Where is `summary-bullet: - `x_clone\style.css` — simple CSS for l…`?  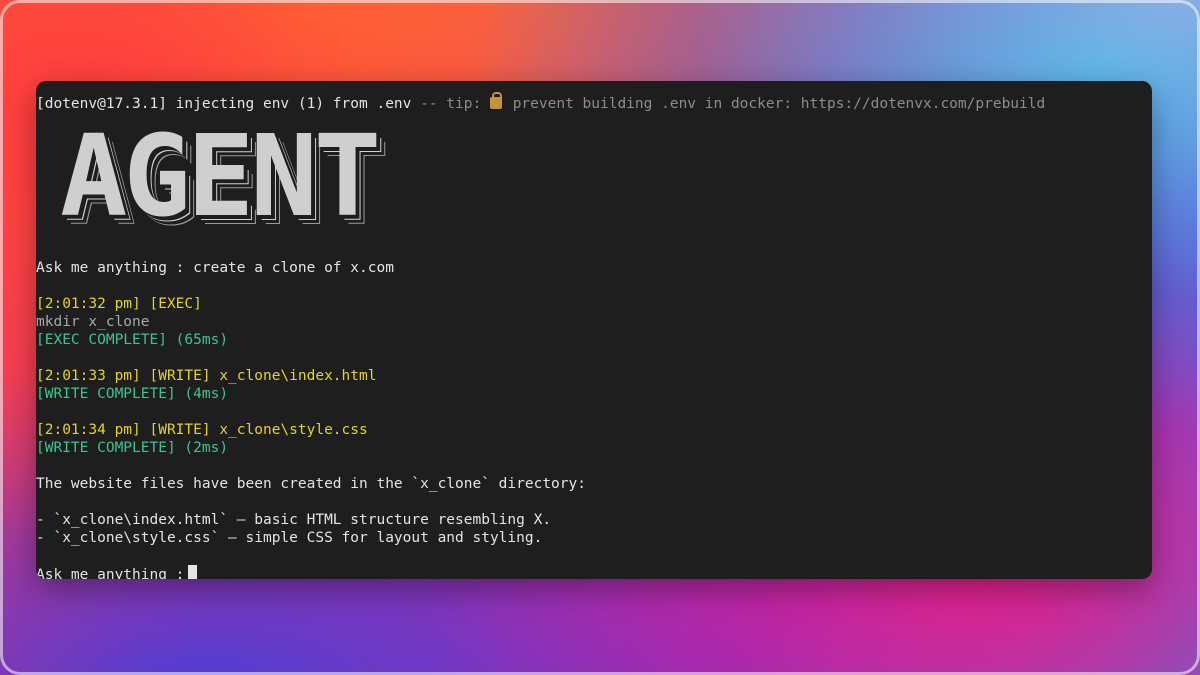
summary-bullet: - `x_clone\style.css` — simple CSS for l… is located at coordinates (289, 538).